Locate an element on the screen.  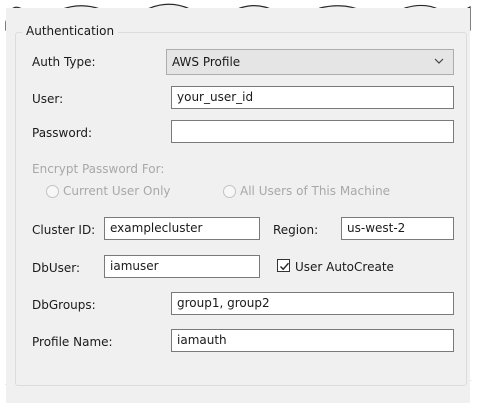
current-user-radio-label: Current User Only is located at coordinates (117, 191).